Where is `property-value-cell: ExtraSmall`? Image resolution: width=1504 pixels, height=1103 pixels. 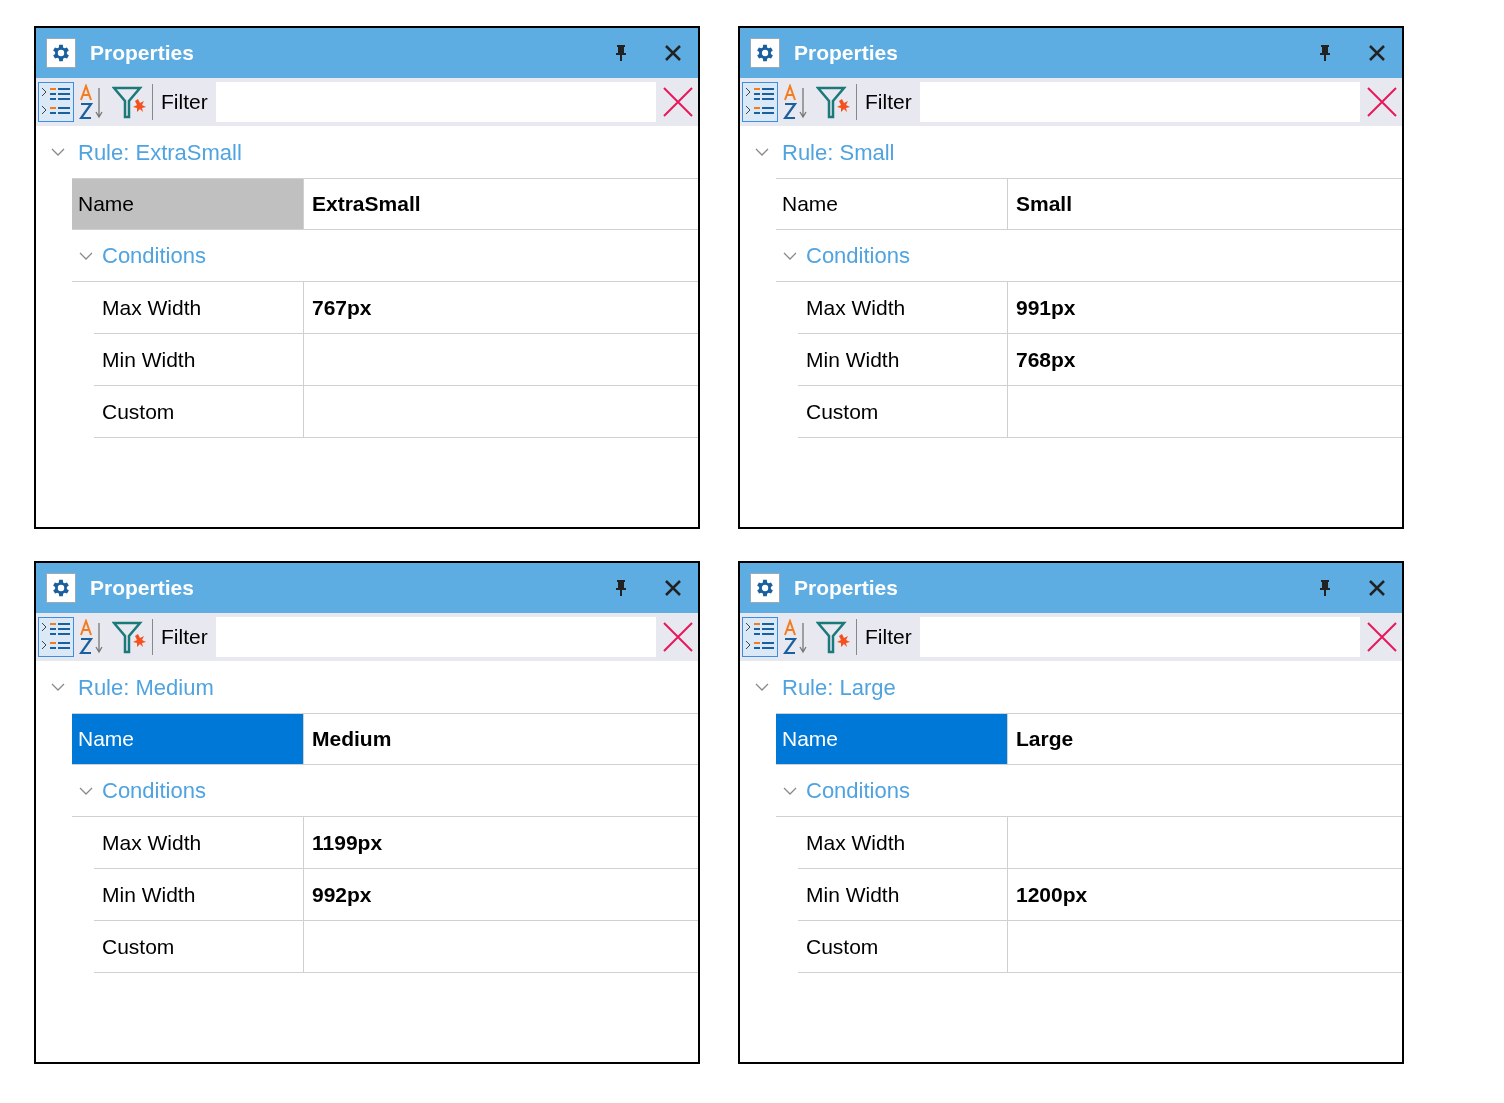 property-value-cell: ExtraSmall is located at coordinates (501, 204).